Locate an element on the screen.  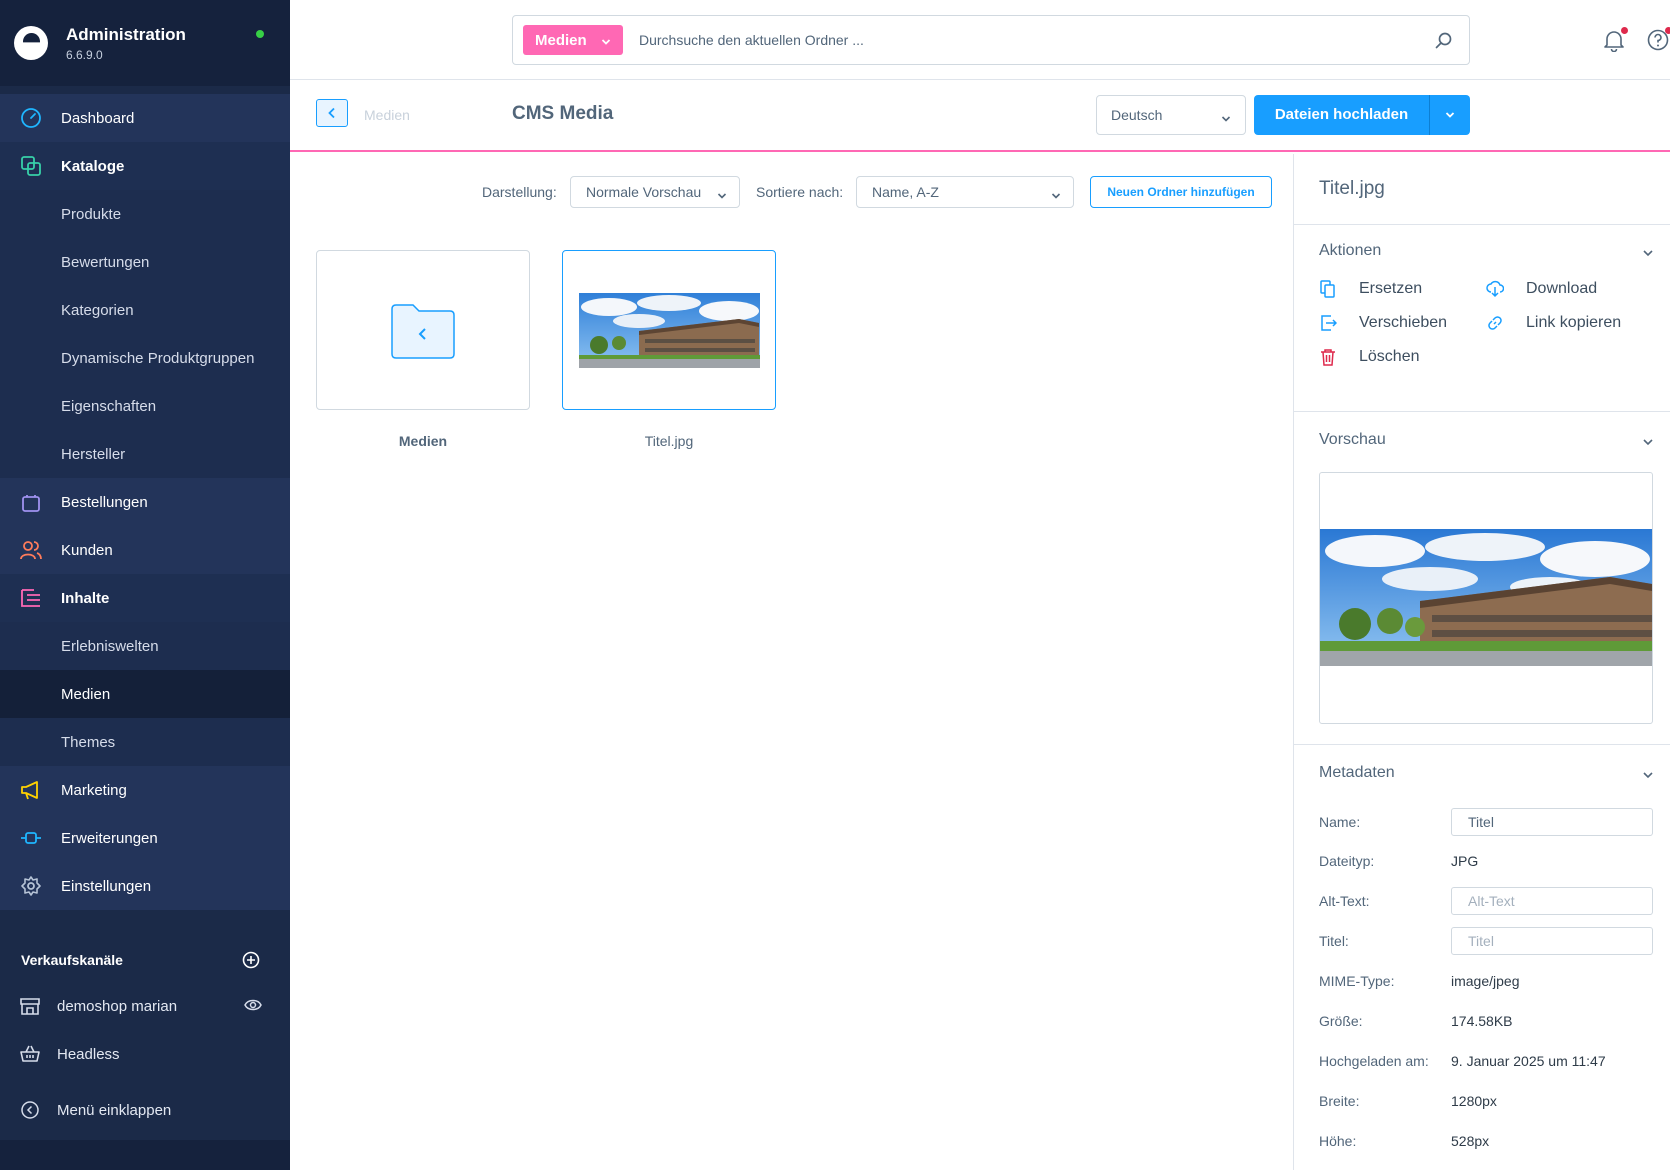
help-button is located at coordinates (1658, 39).